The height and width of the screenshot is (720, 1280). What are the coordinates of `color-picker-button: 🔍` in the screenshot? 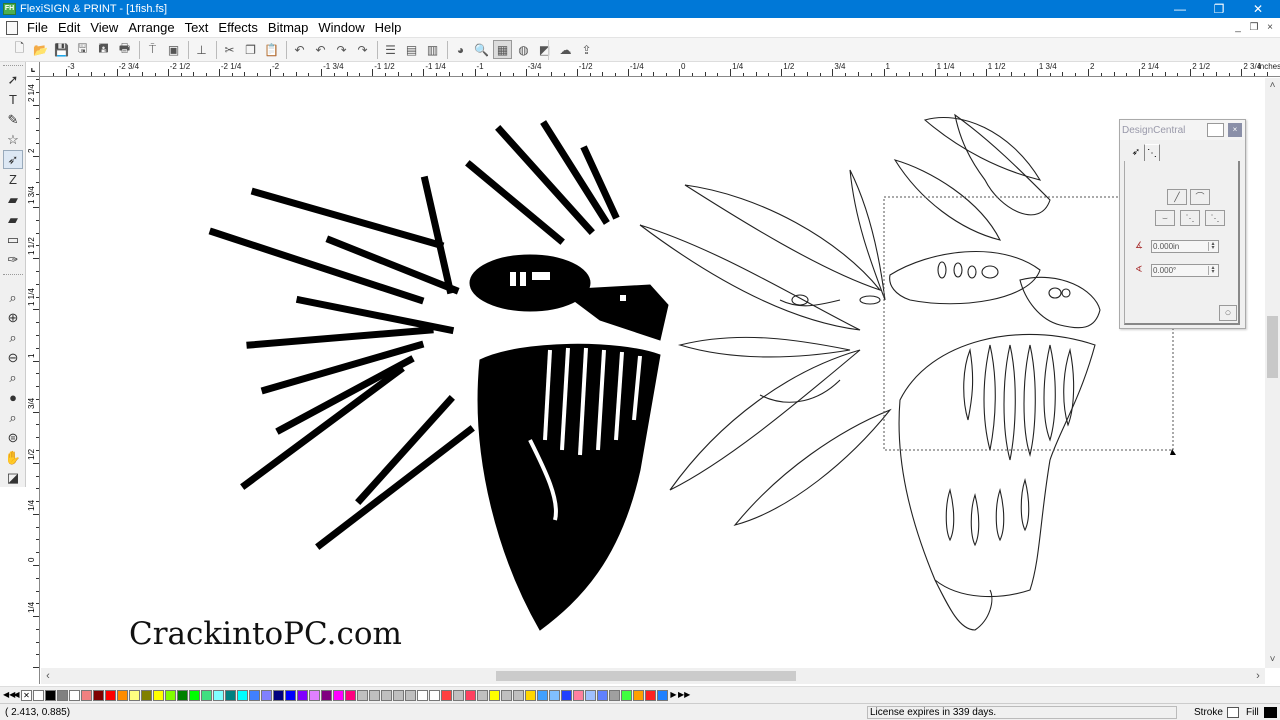 It's located at (481, 49).